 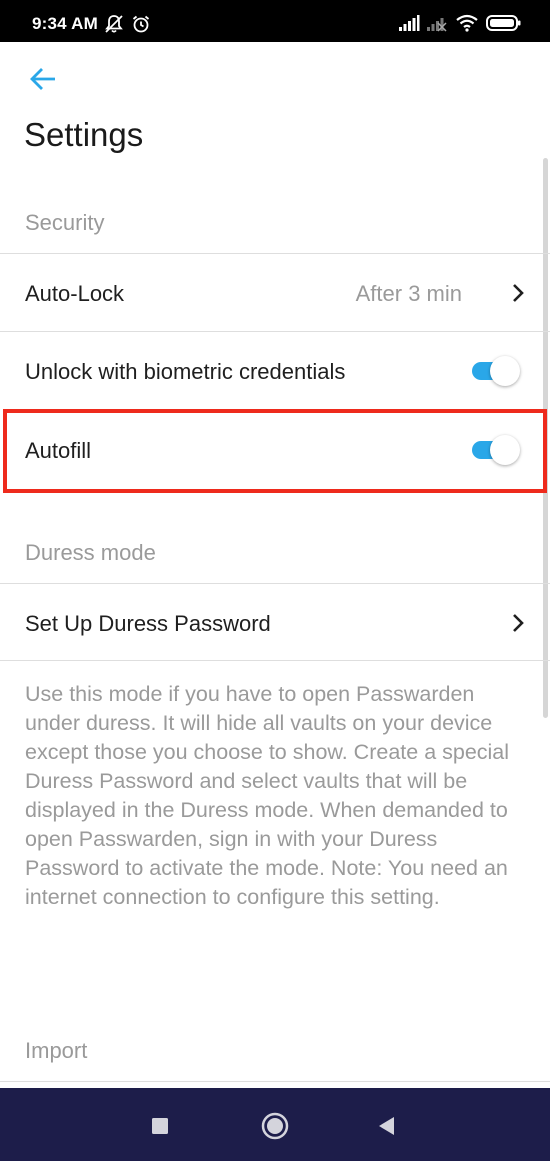 I want to click on wifi-icon, so click(x=467, y=25).